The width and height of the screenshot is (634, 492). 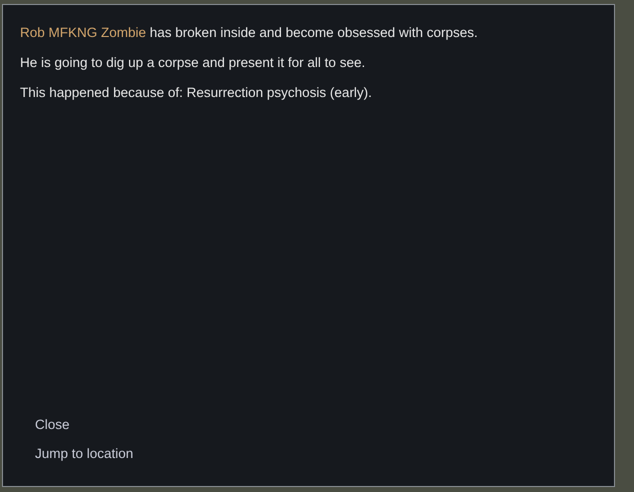 I want to click on message-text: He is going to dig up a corpse and present it for all to see., so click(x=193, y=63).